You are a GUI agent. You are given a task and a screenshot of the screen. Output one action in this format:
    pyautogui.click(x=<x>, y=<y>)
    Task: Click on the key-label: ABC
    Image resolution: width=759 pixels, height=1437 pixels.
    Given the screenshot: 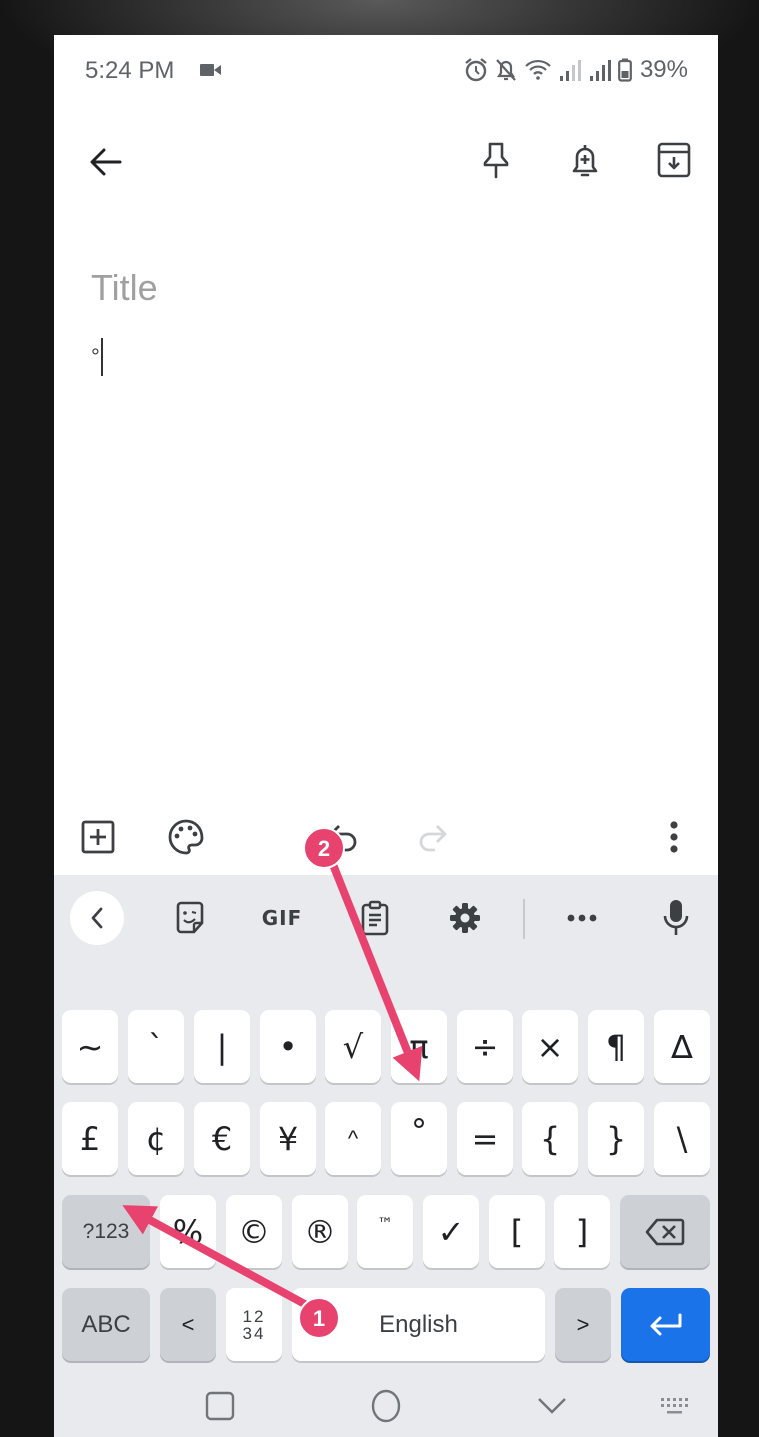 What is the action you would take?
    pyautogui.click(x=106, y=1324)
    